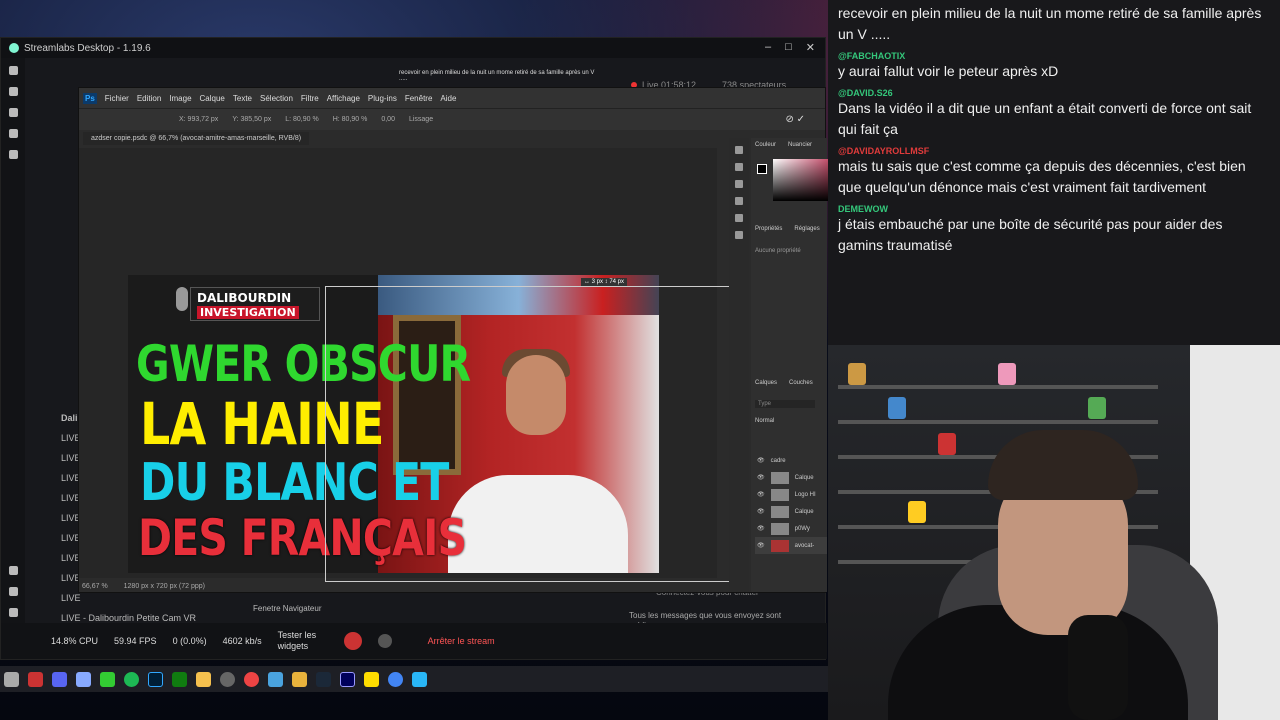  Describe the element at coordinates (764, 421) in the screenshot. I see `blend-mode: Normal` at that location.